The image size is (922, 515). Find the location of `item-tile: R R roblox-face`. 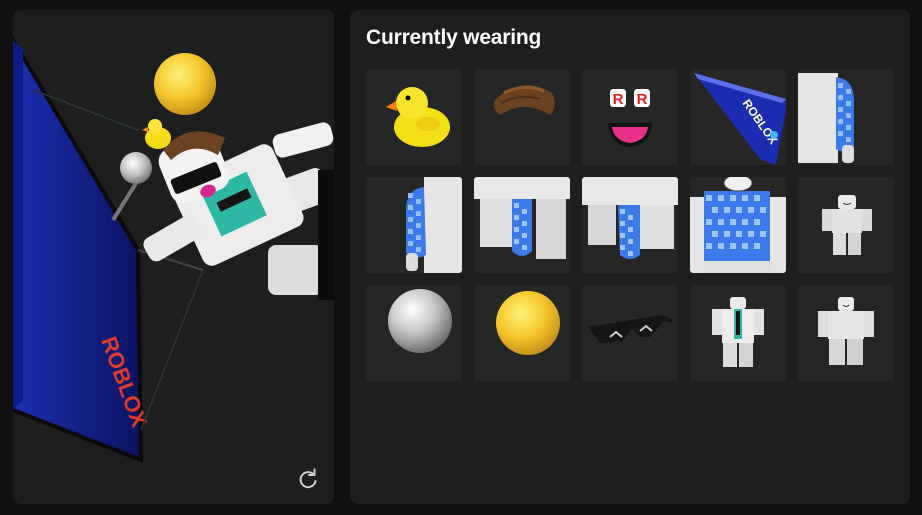

item-tile: R R roblox-face is located at coordinates (630, 117).